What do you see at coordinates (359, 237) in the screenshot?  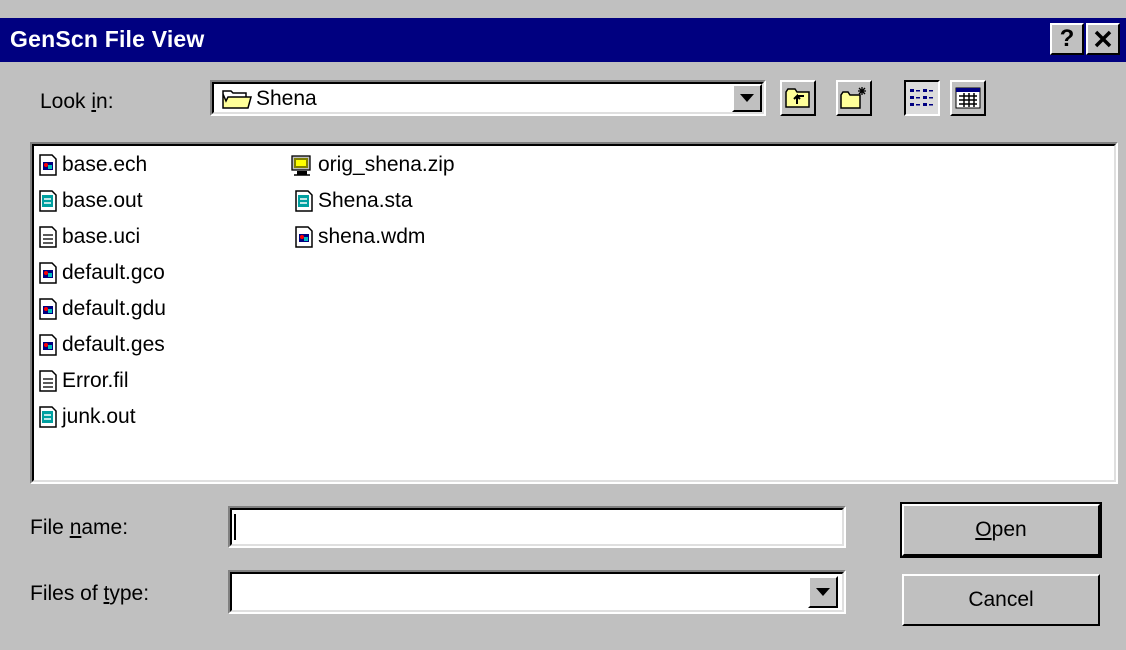 I see `list-item: shena.wdm` at bounding box center [359, 237].